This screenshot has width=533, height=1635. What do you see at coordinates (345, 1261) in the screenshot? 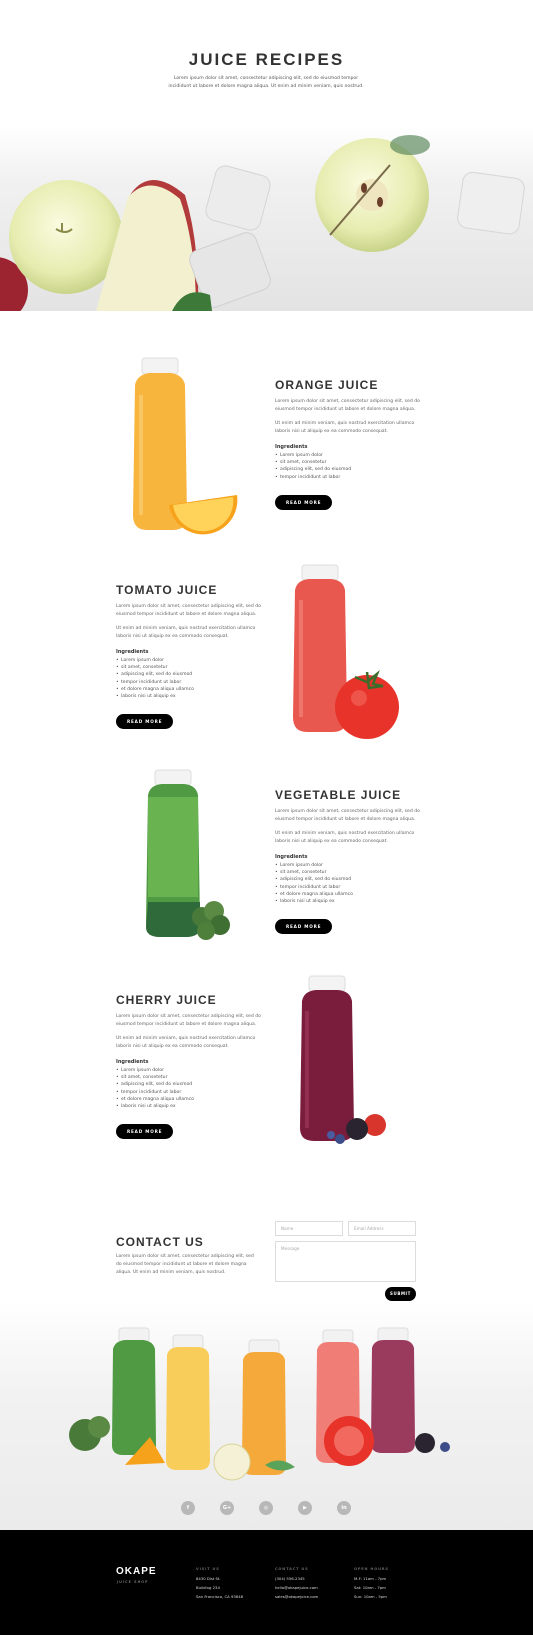
I see `message-field: Message` at bounding box center [345, 1261].